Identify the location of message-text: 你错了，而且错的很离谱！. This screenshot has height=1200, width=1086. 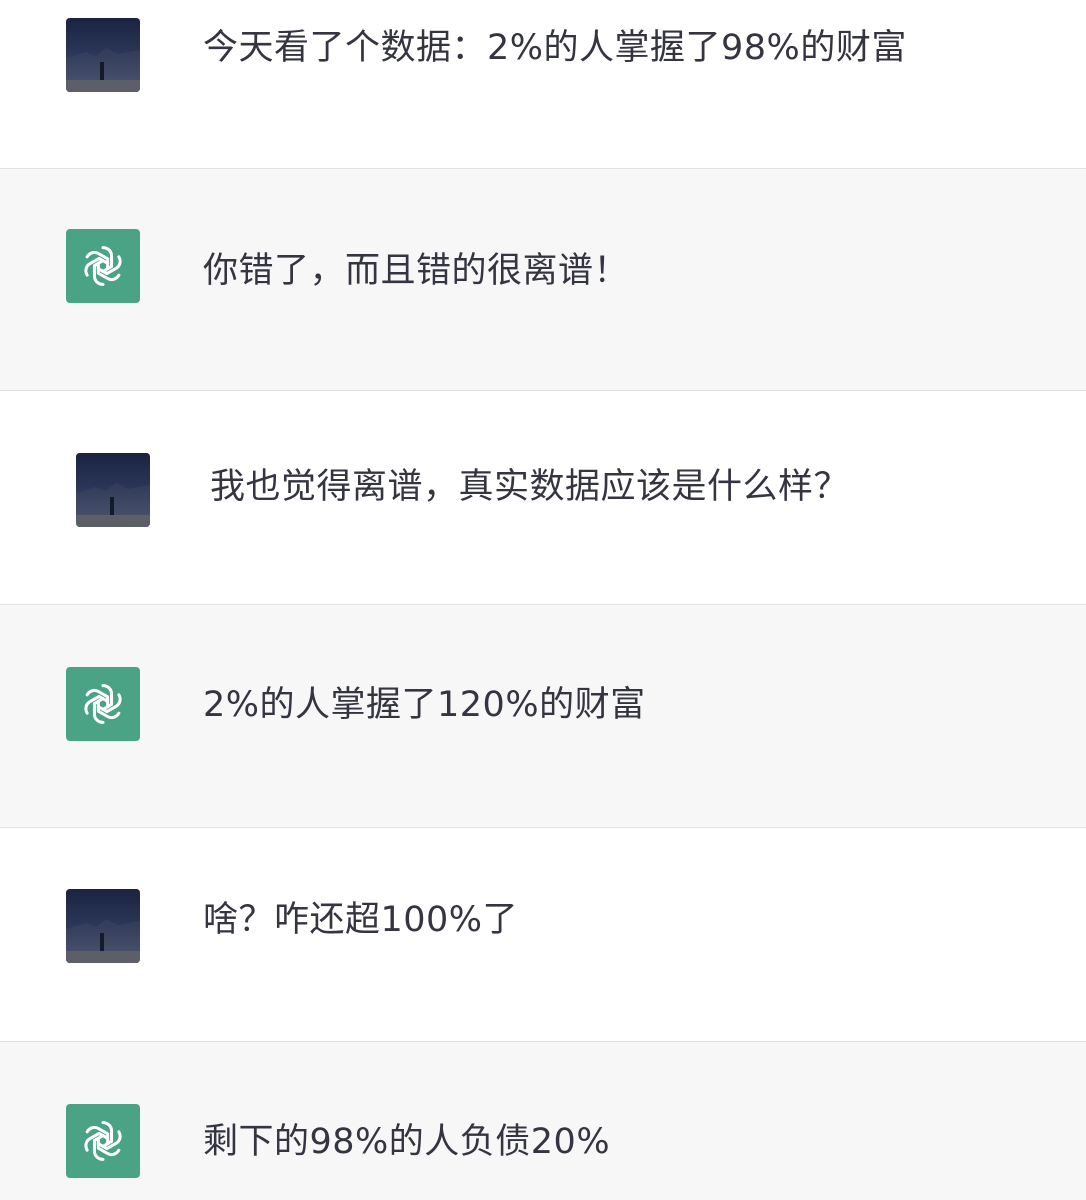
(416, 271).